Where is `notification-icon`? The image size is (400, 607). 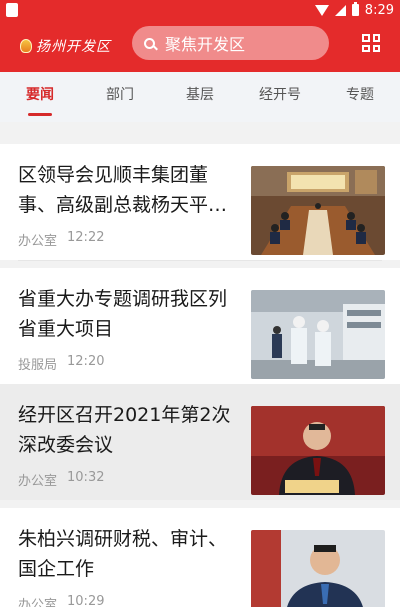 notification-icon is located at coordinates (12, 10).